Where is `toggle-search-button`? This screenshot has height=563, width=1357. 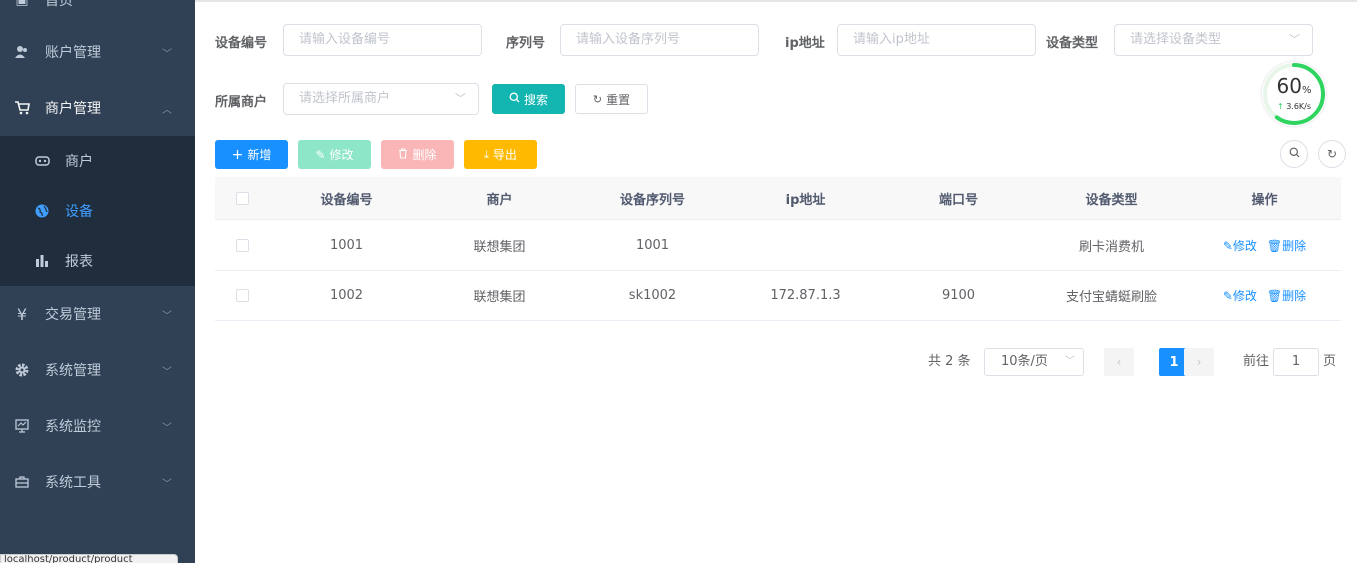 toggle-search-button is located at coordinates (1294, 154).